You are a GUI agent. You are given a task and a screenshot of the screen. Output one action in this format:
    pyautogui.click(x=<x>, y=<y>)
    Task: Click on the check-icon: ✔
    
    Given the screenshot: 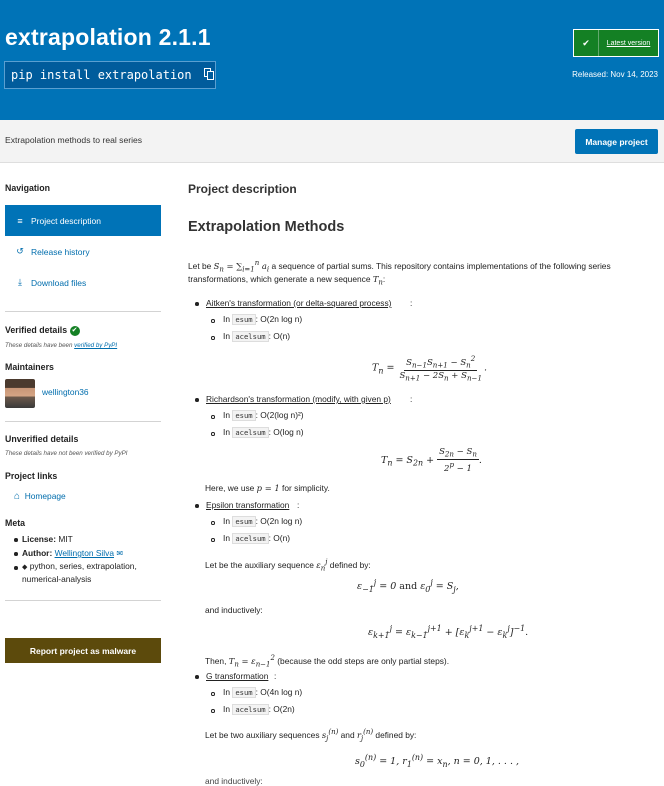 What is the action you would take?
    pyautogui.click(x=586, y=42)
    